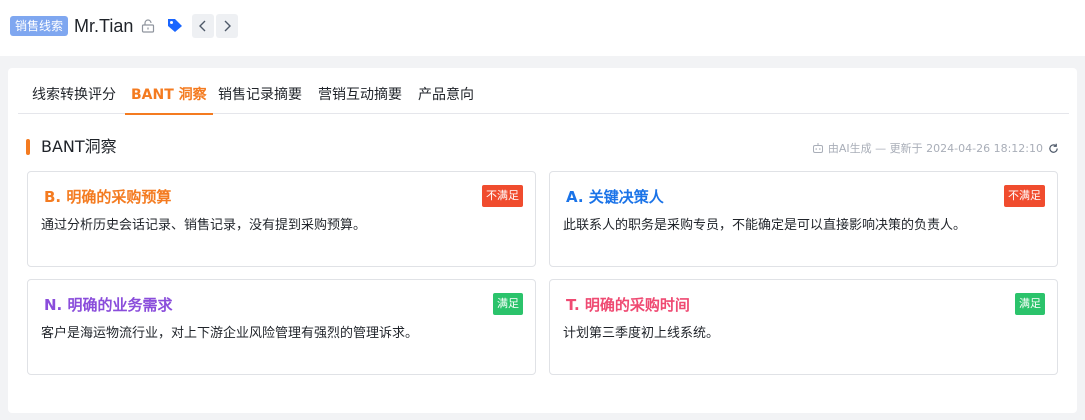 This screenshot has height=420, width=1085. I want to click on lock-icon, so click(148, 25).